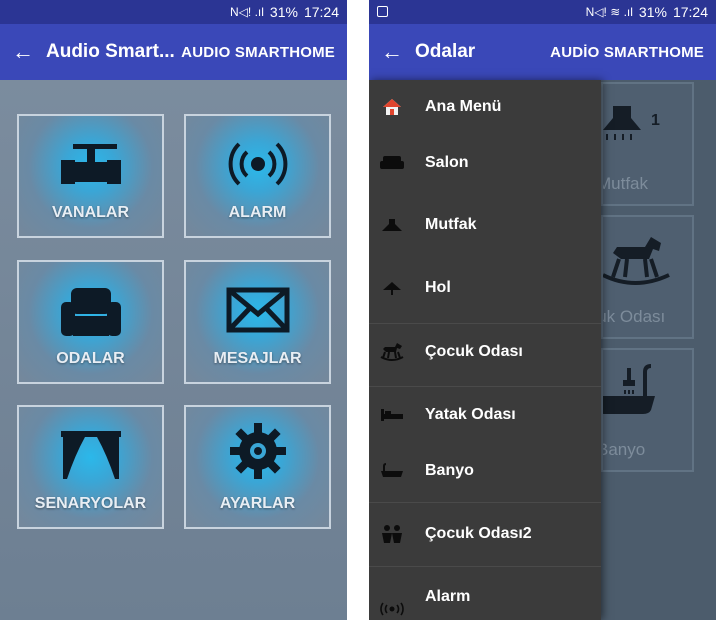 This screenshot has width=716, height=620. I want to click on drawer-item-label: Çocuk Odası, so click(474, 351).